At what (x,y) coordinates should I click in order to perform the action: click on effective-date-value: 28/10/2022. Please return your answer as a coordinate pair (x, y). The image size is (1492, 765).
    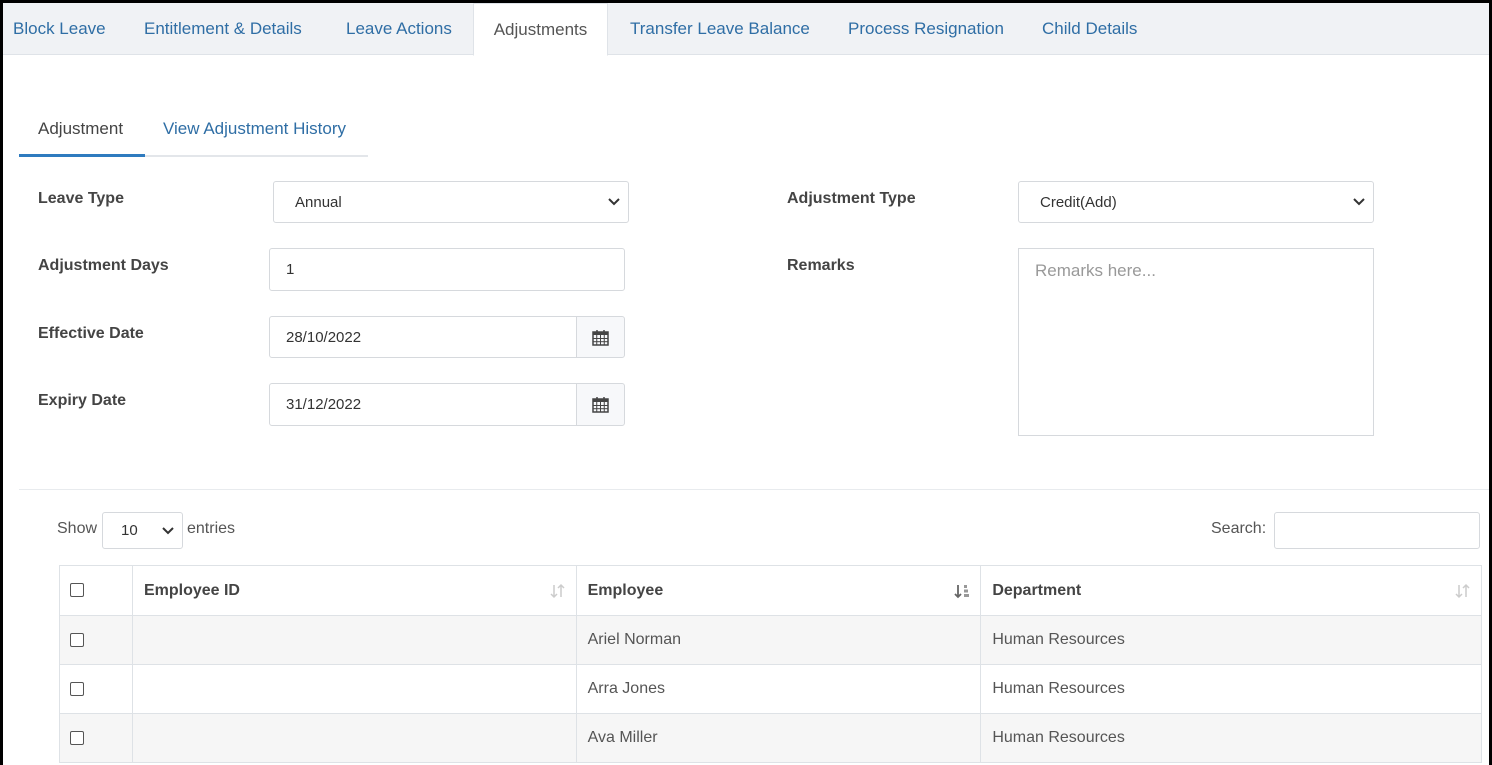
    Looking at the image, I should click on (324, 337).